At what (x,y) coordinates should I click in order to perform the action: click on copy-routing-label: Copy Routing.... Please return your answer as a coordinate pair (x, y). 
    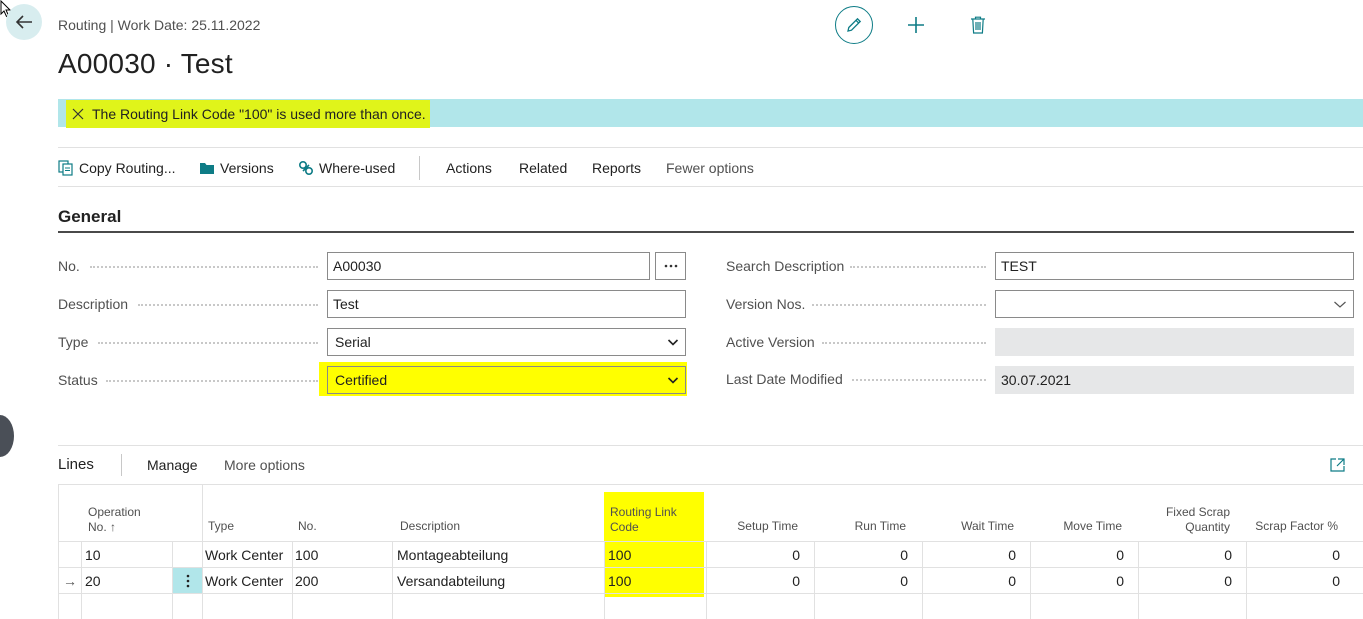
    Looking at the image, I should click on (127, 168).